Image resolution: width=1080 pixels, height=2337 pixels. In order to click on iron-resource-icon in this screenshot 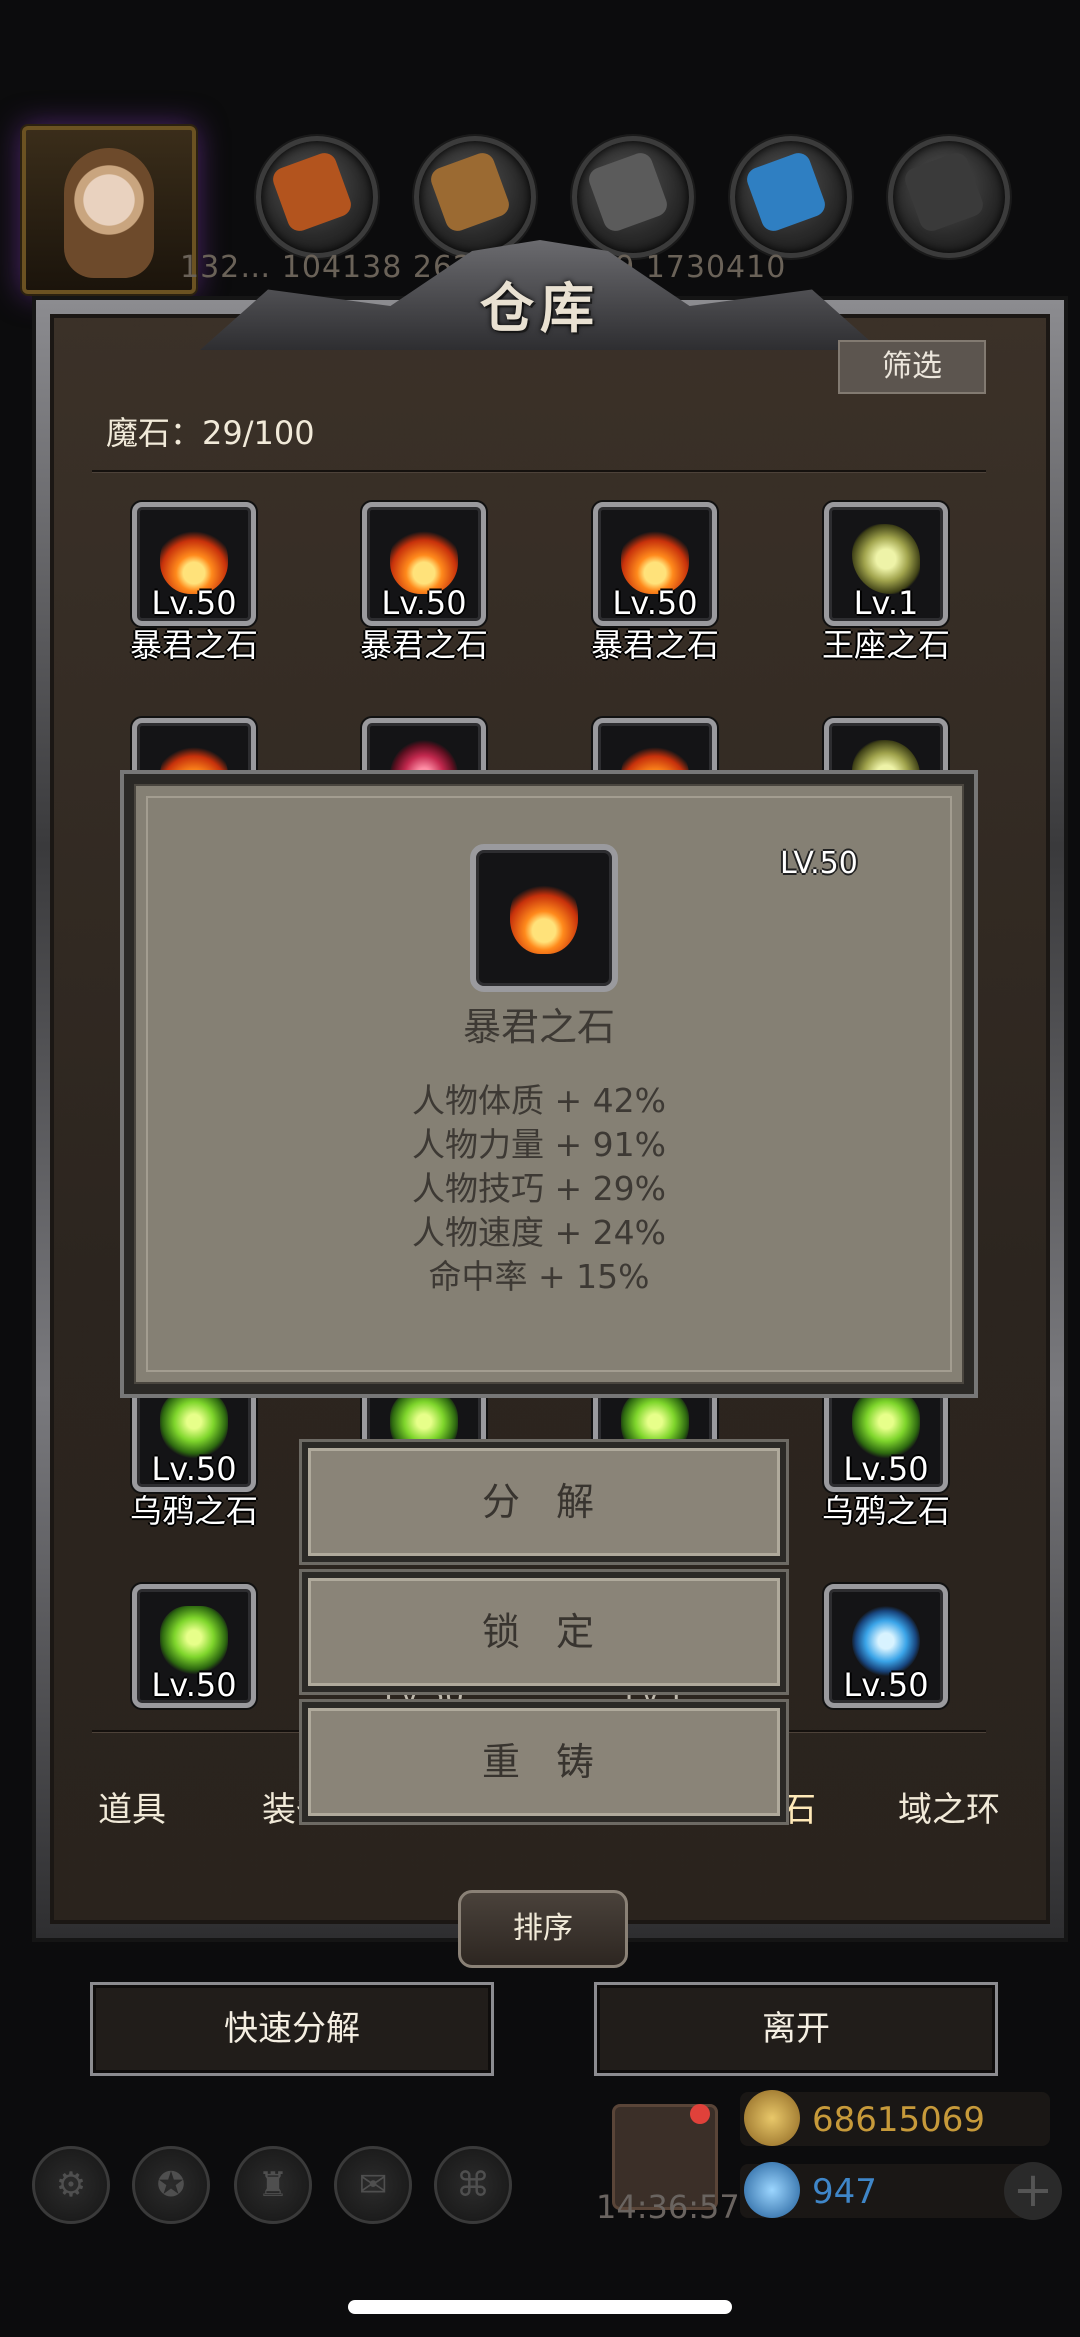, I will do `click(949, 197)`.